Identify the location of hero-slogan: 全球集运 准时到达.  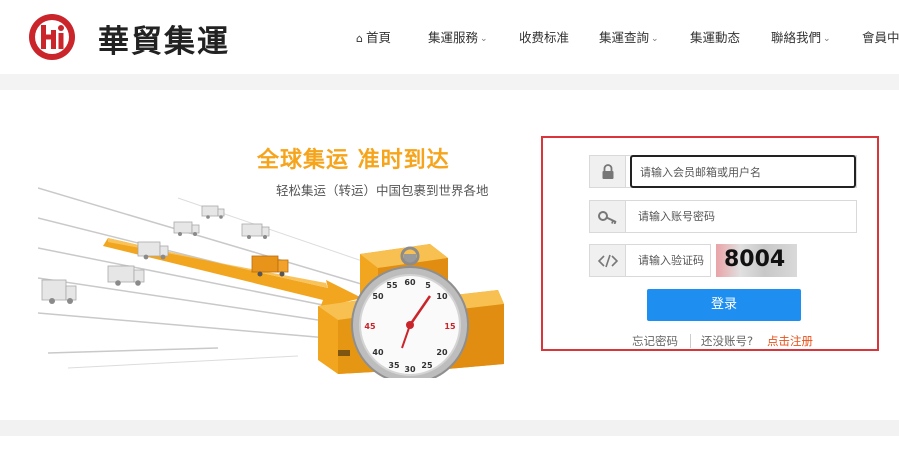
(353, 160).